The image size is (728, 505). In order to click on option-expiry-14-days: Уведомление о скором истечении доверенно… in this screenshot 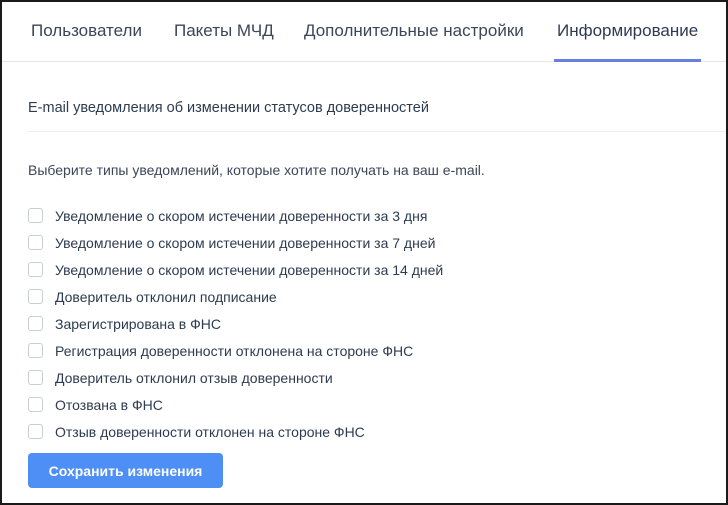, I will do `click(235, 269)`.